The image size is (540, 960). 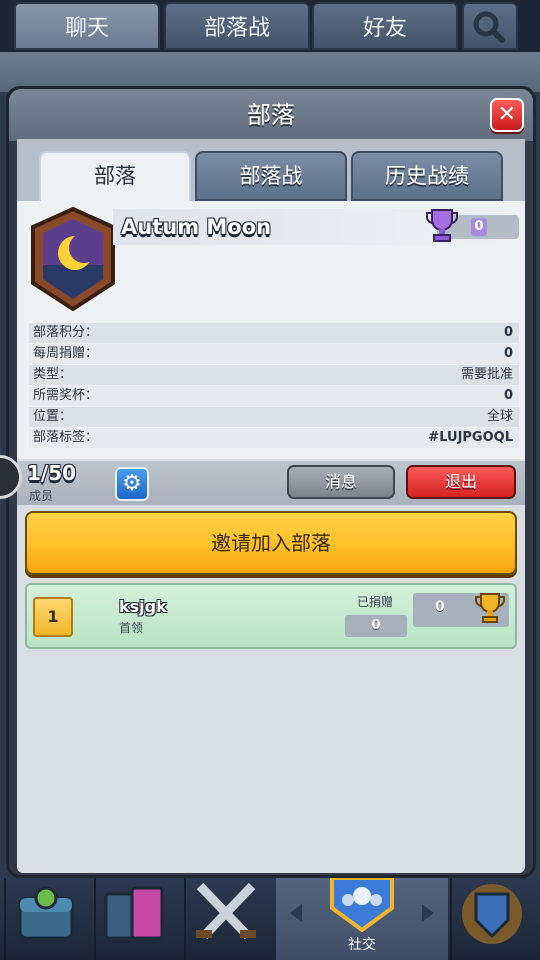 I want to click on member-count: 1/50, so click(x=52, y=473).